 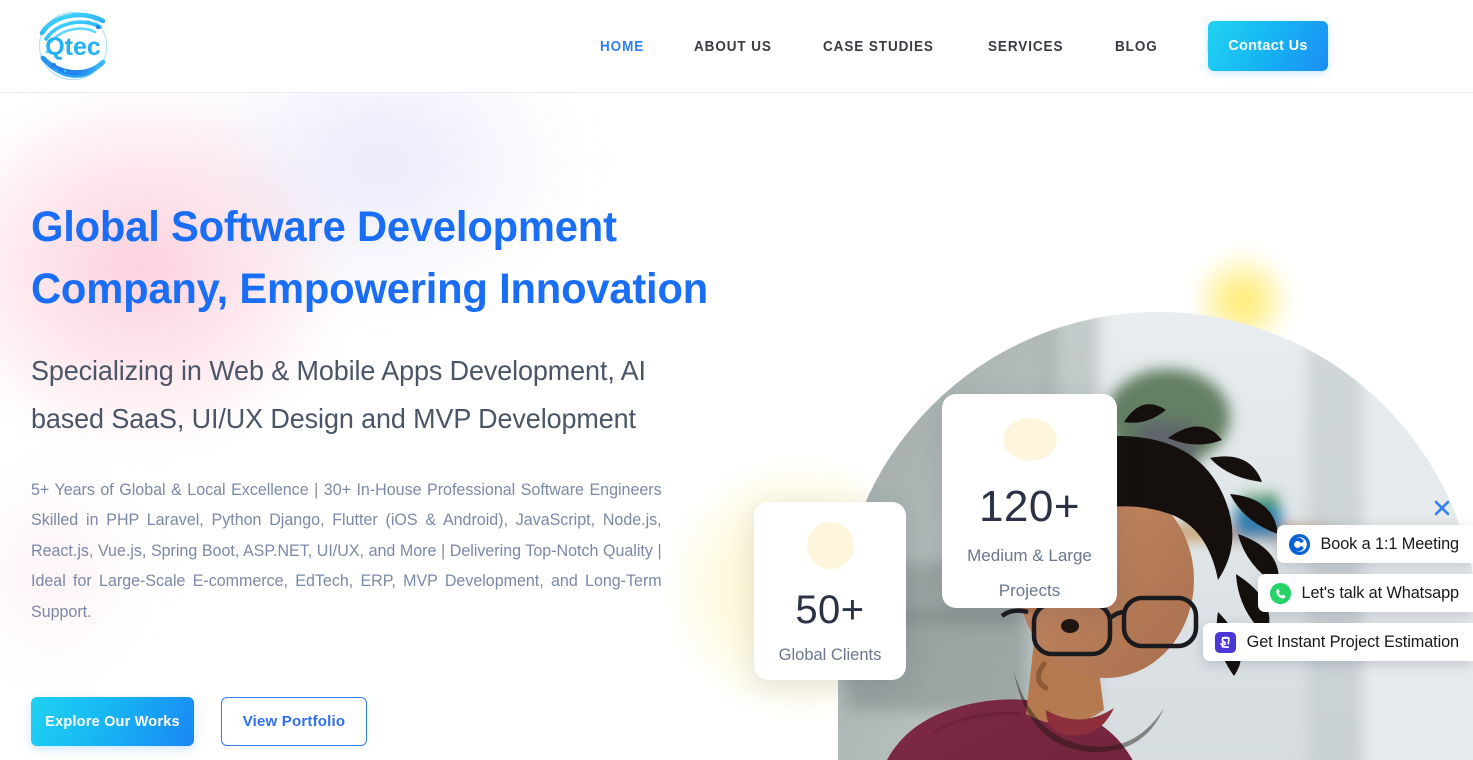 I want to click on stat-card-global-clients: 50+ Global Clients, so click(x=830, y=591).